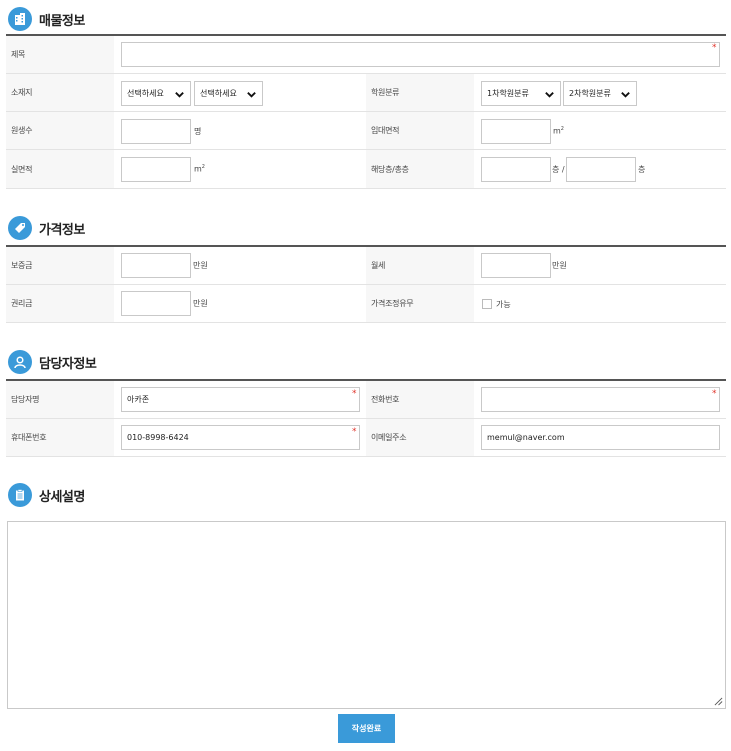 This screenshot has width=731, height=751. Describe the element at coordinates (60, 437) in the screenshot. I see `mobile-label: 휴대폰번호` at that location.